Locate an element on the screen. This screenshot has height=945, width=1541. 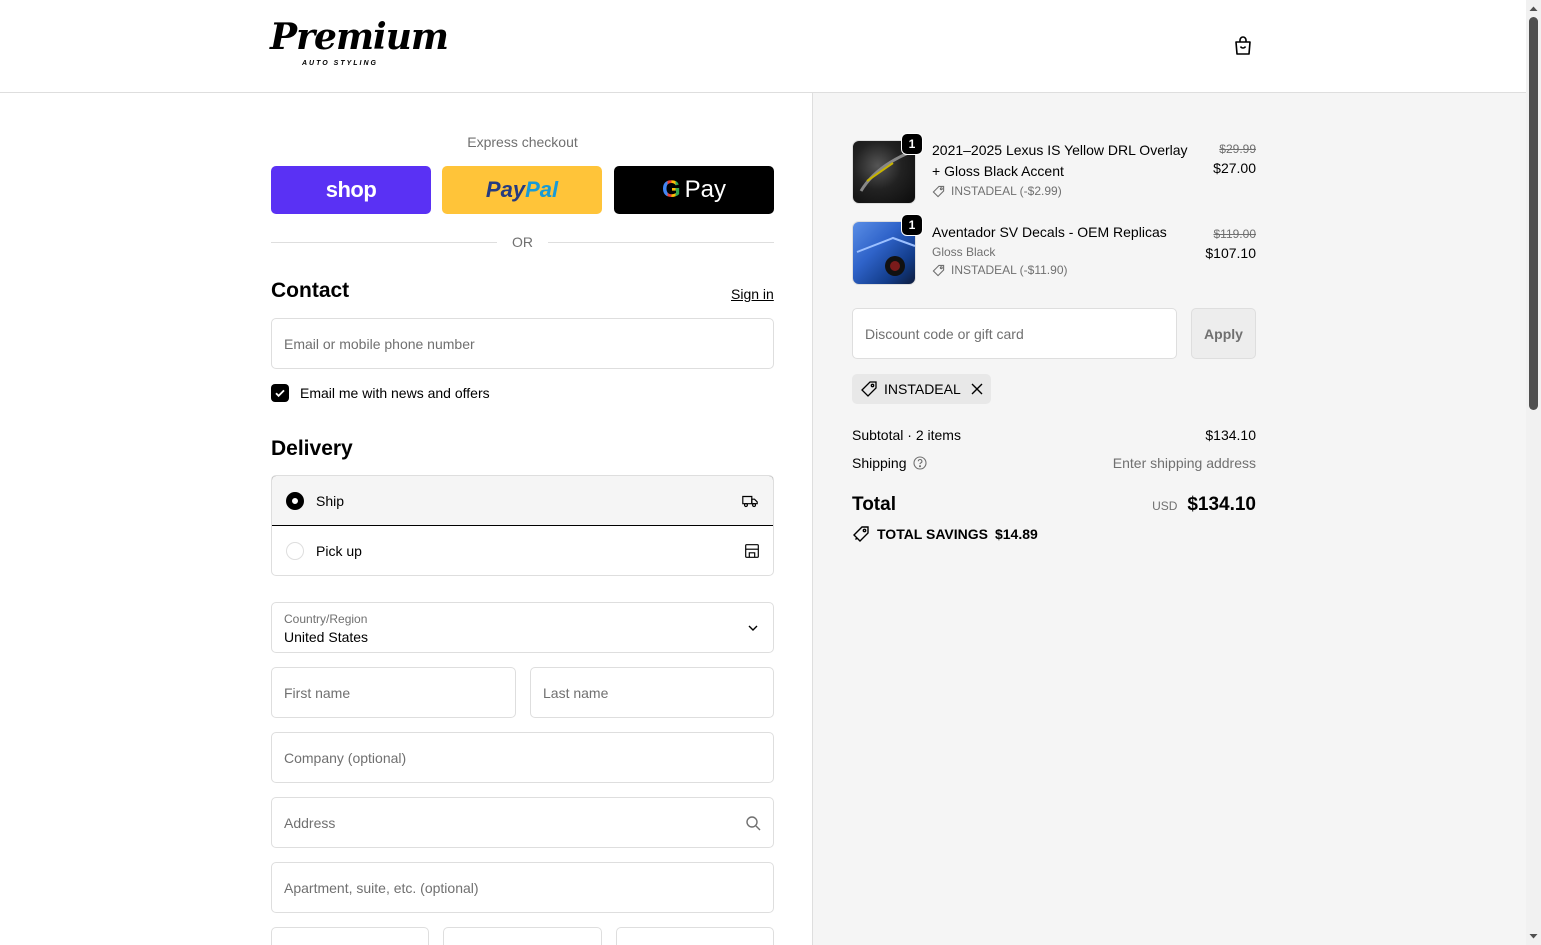
subtotal-label: Subtotal · 2 items is located at coordinates (906, 435).